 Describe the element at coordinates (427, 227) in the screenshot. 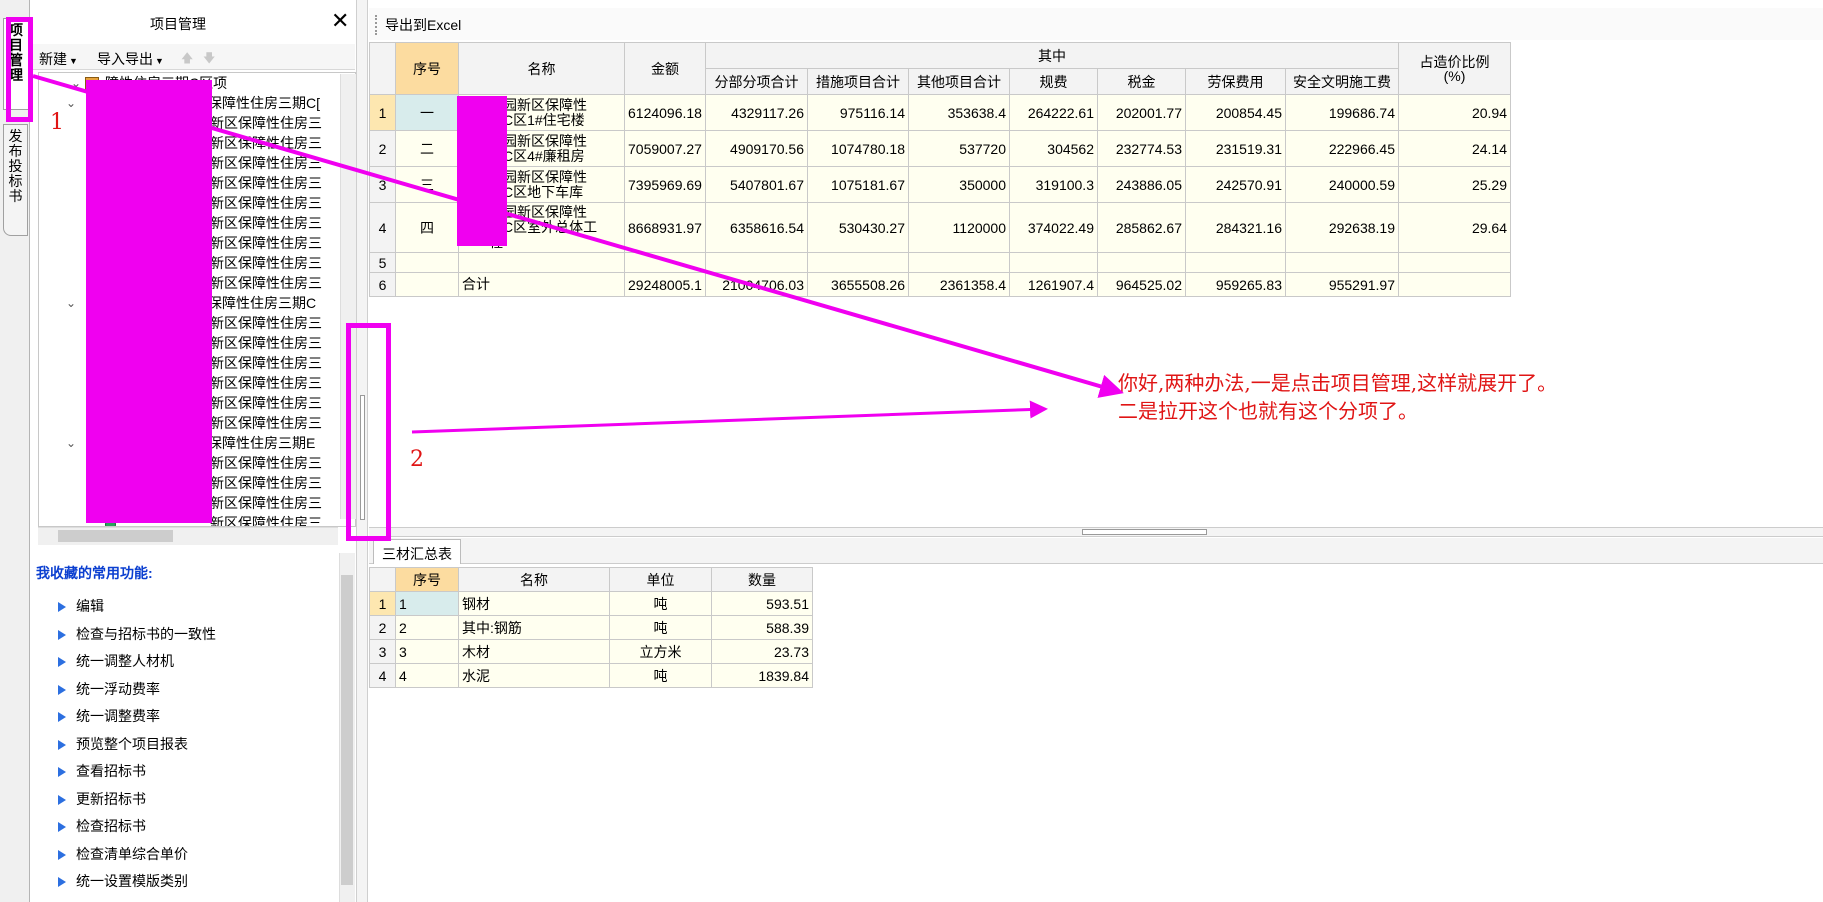

I see `seq-cell: 四` at that location.